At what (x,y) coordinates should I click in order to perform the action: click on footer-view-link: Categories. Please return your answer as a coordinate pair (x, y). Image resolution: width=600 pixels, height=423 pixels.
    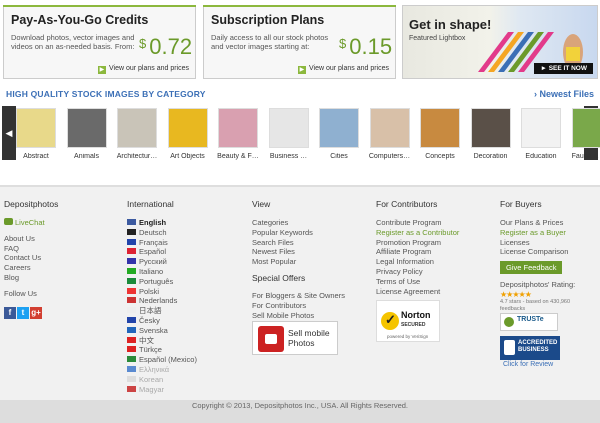
    Looking at the image, I should click on (298, 223).